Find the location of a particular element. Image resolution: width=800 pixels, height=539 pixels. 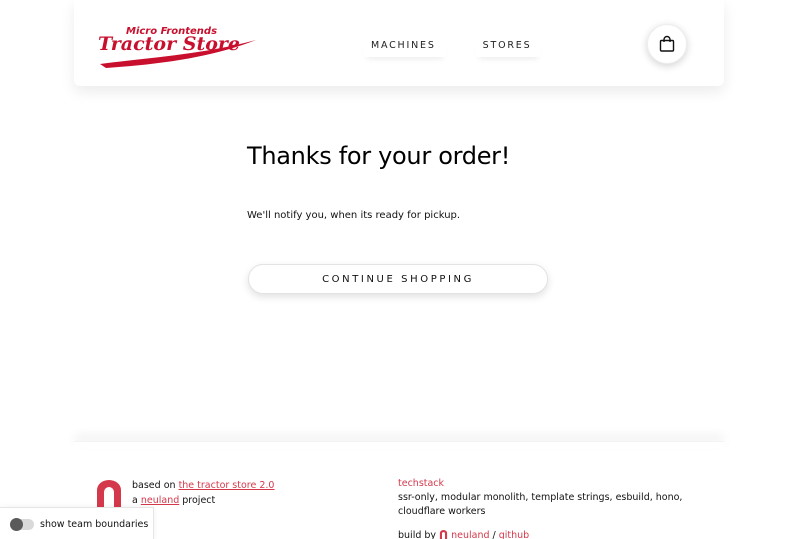

tractor-store-logo: Micro Frontends Tractor Store is located at coordinates (178, 44).